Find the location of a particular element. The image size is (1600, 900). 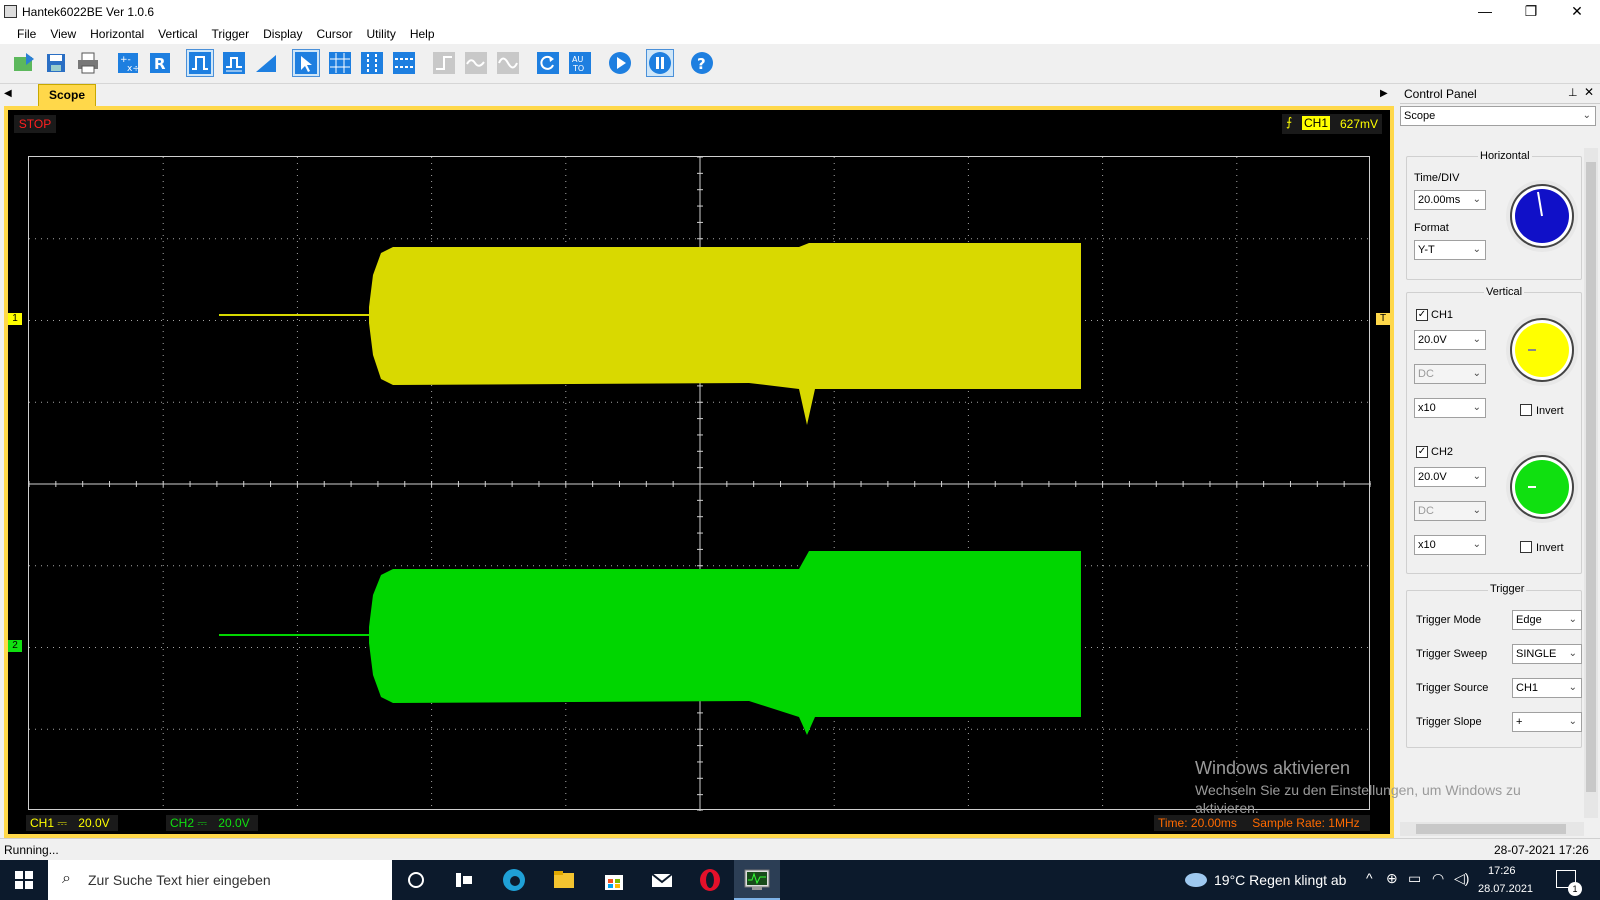

ch1-coupling-select: DC ⌄ is located at coordinates (1450, 374).